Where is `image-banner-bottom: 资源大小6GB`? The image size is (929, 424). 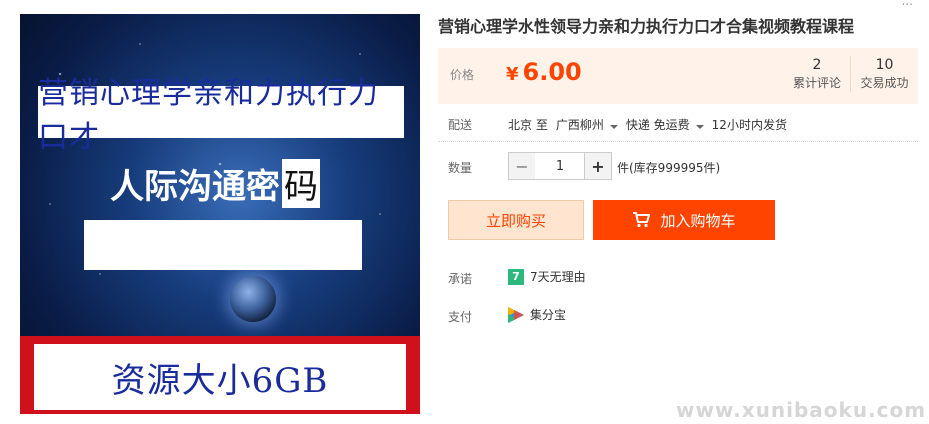
image-banner-bottom: 资源大小6GB is located at coordinates (220, 377).